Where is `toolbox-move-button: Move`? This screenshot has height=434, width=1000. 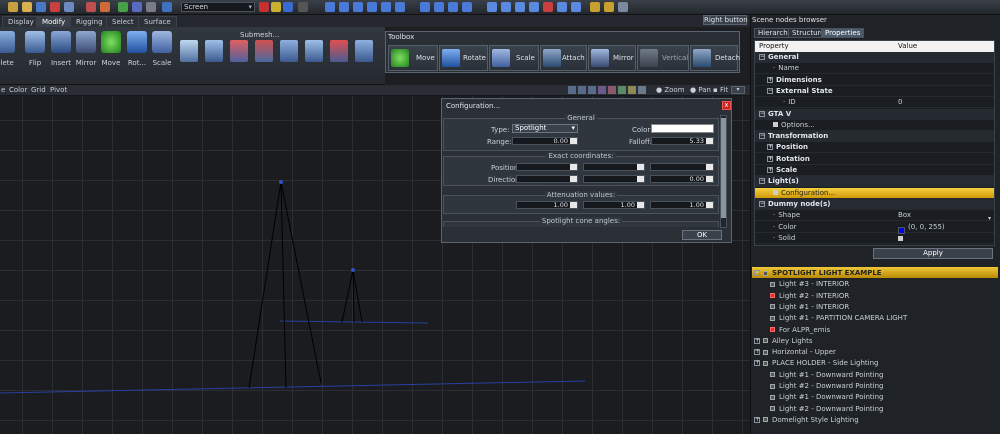 toolbox-move-button: Move is located at coordinates (413, 58).